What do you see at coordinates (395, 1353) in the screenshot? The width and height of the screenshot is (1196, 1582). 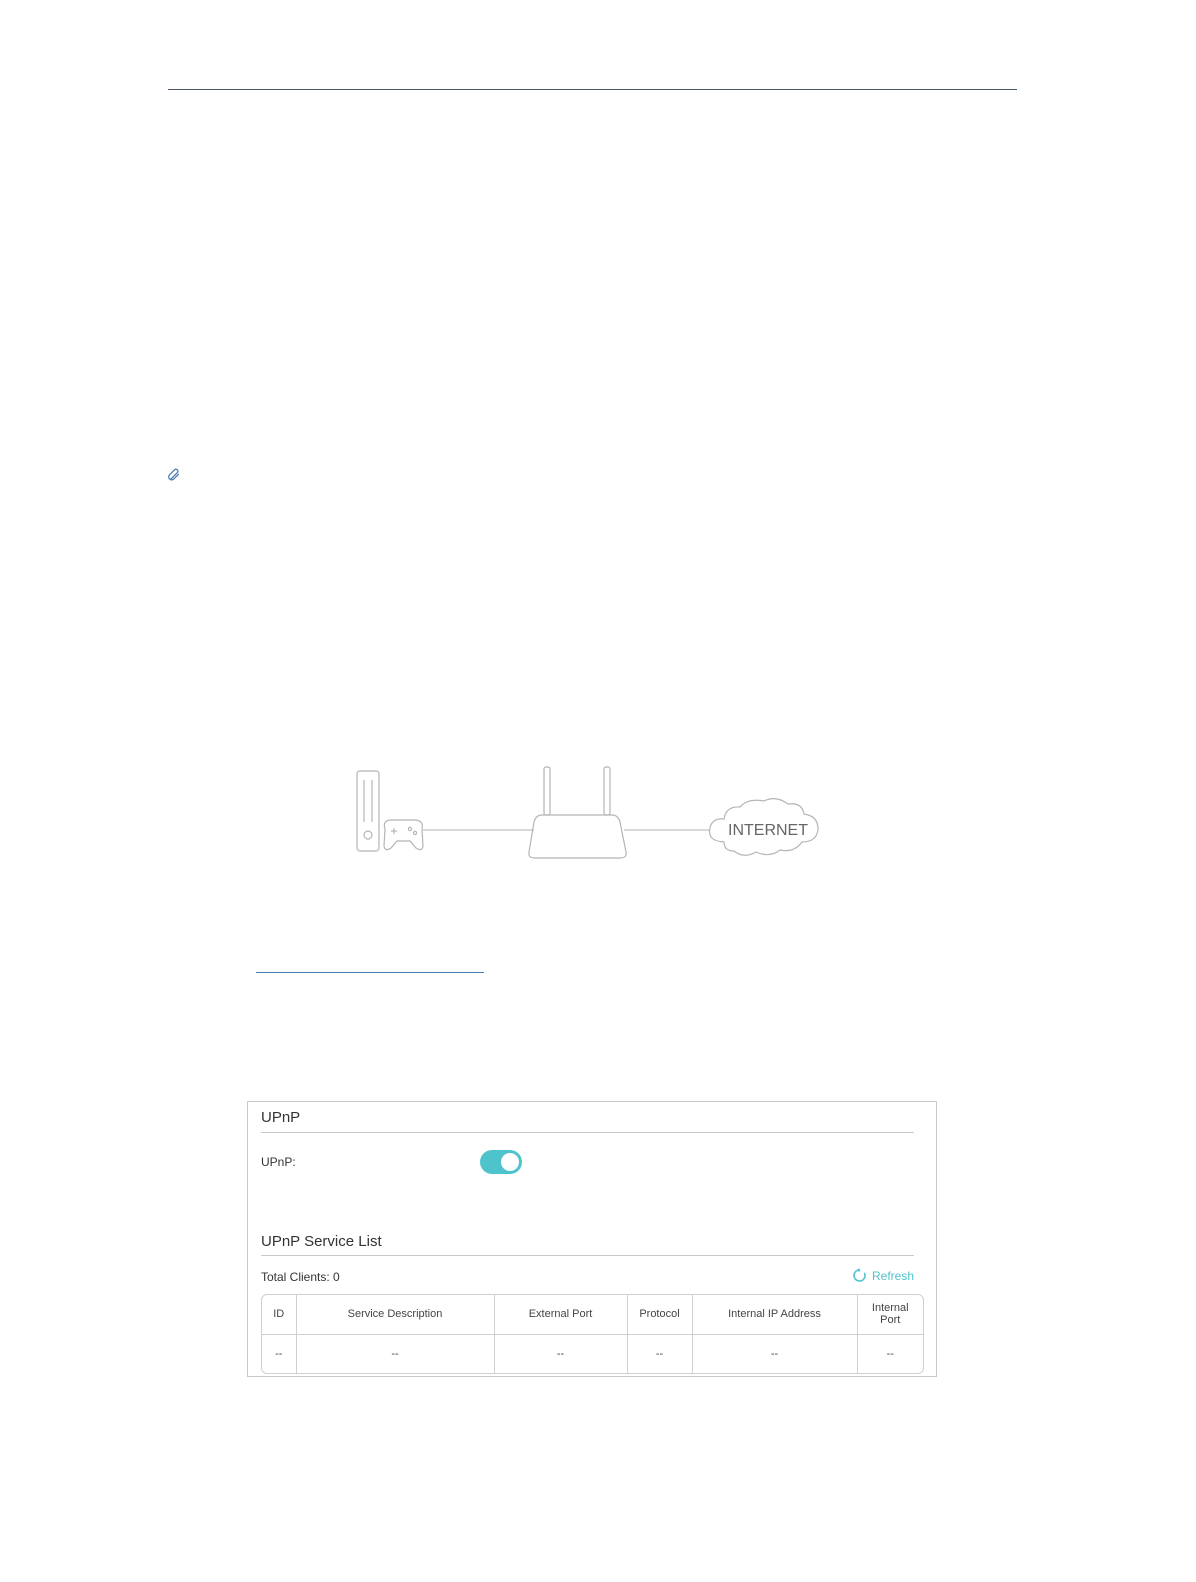 I see `cell-service-description: --` at bounding box center [395, 1353].